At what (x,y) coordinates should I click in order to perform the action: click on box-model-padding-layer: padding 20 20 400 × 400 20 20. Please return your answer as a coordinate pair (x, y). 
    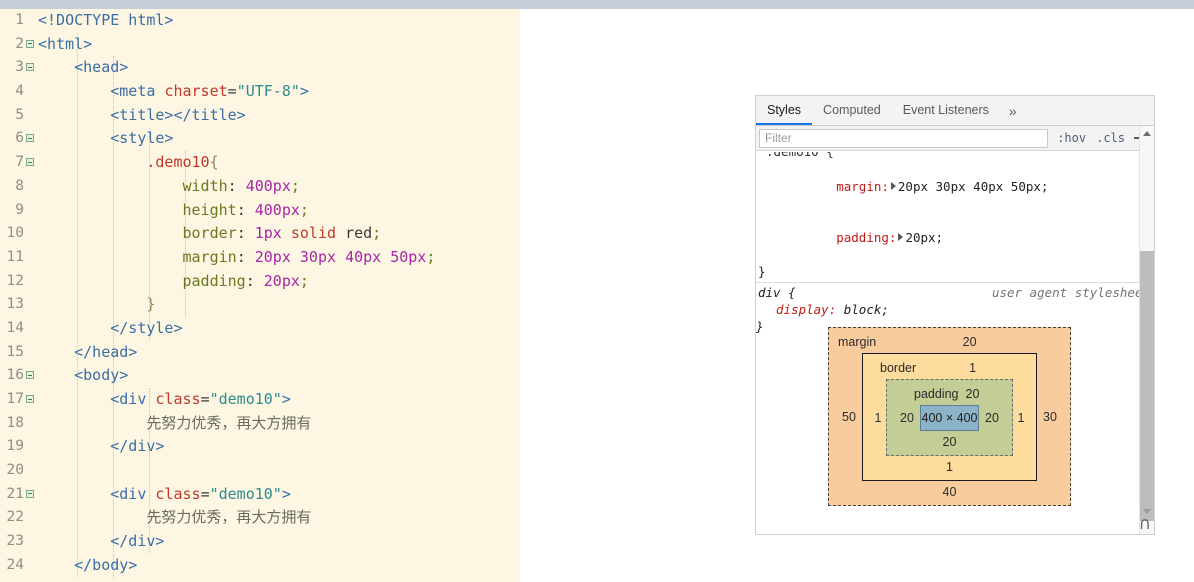
    Looking at the image, I should click on (949, 417).